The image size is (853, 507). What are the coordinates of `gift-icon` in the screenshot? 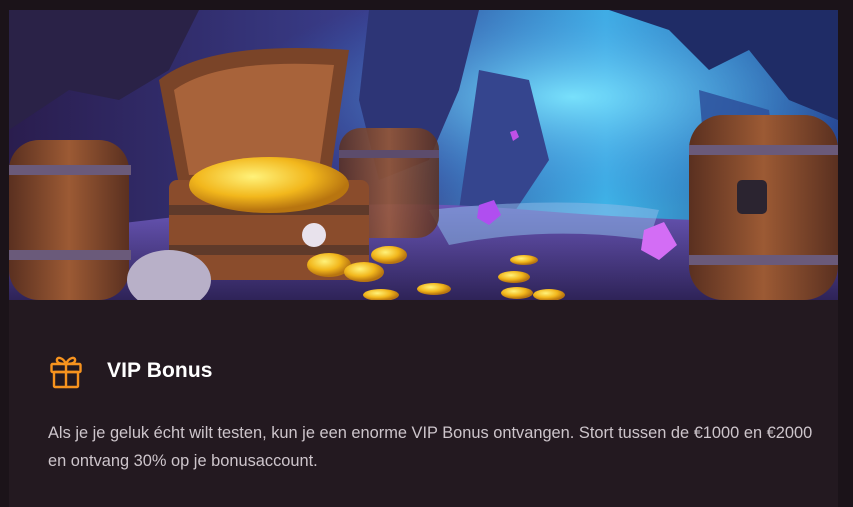 It's located at (66, 371).